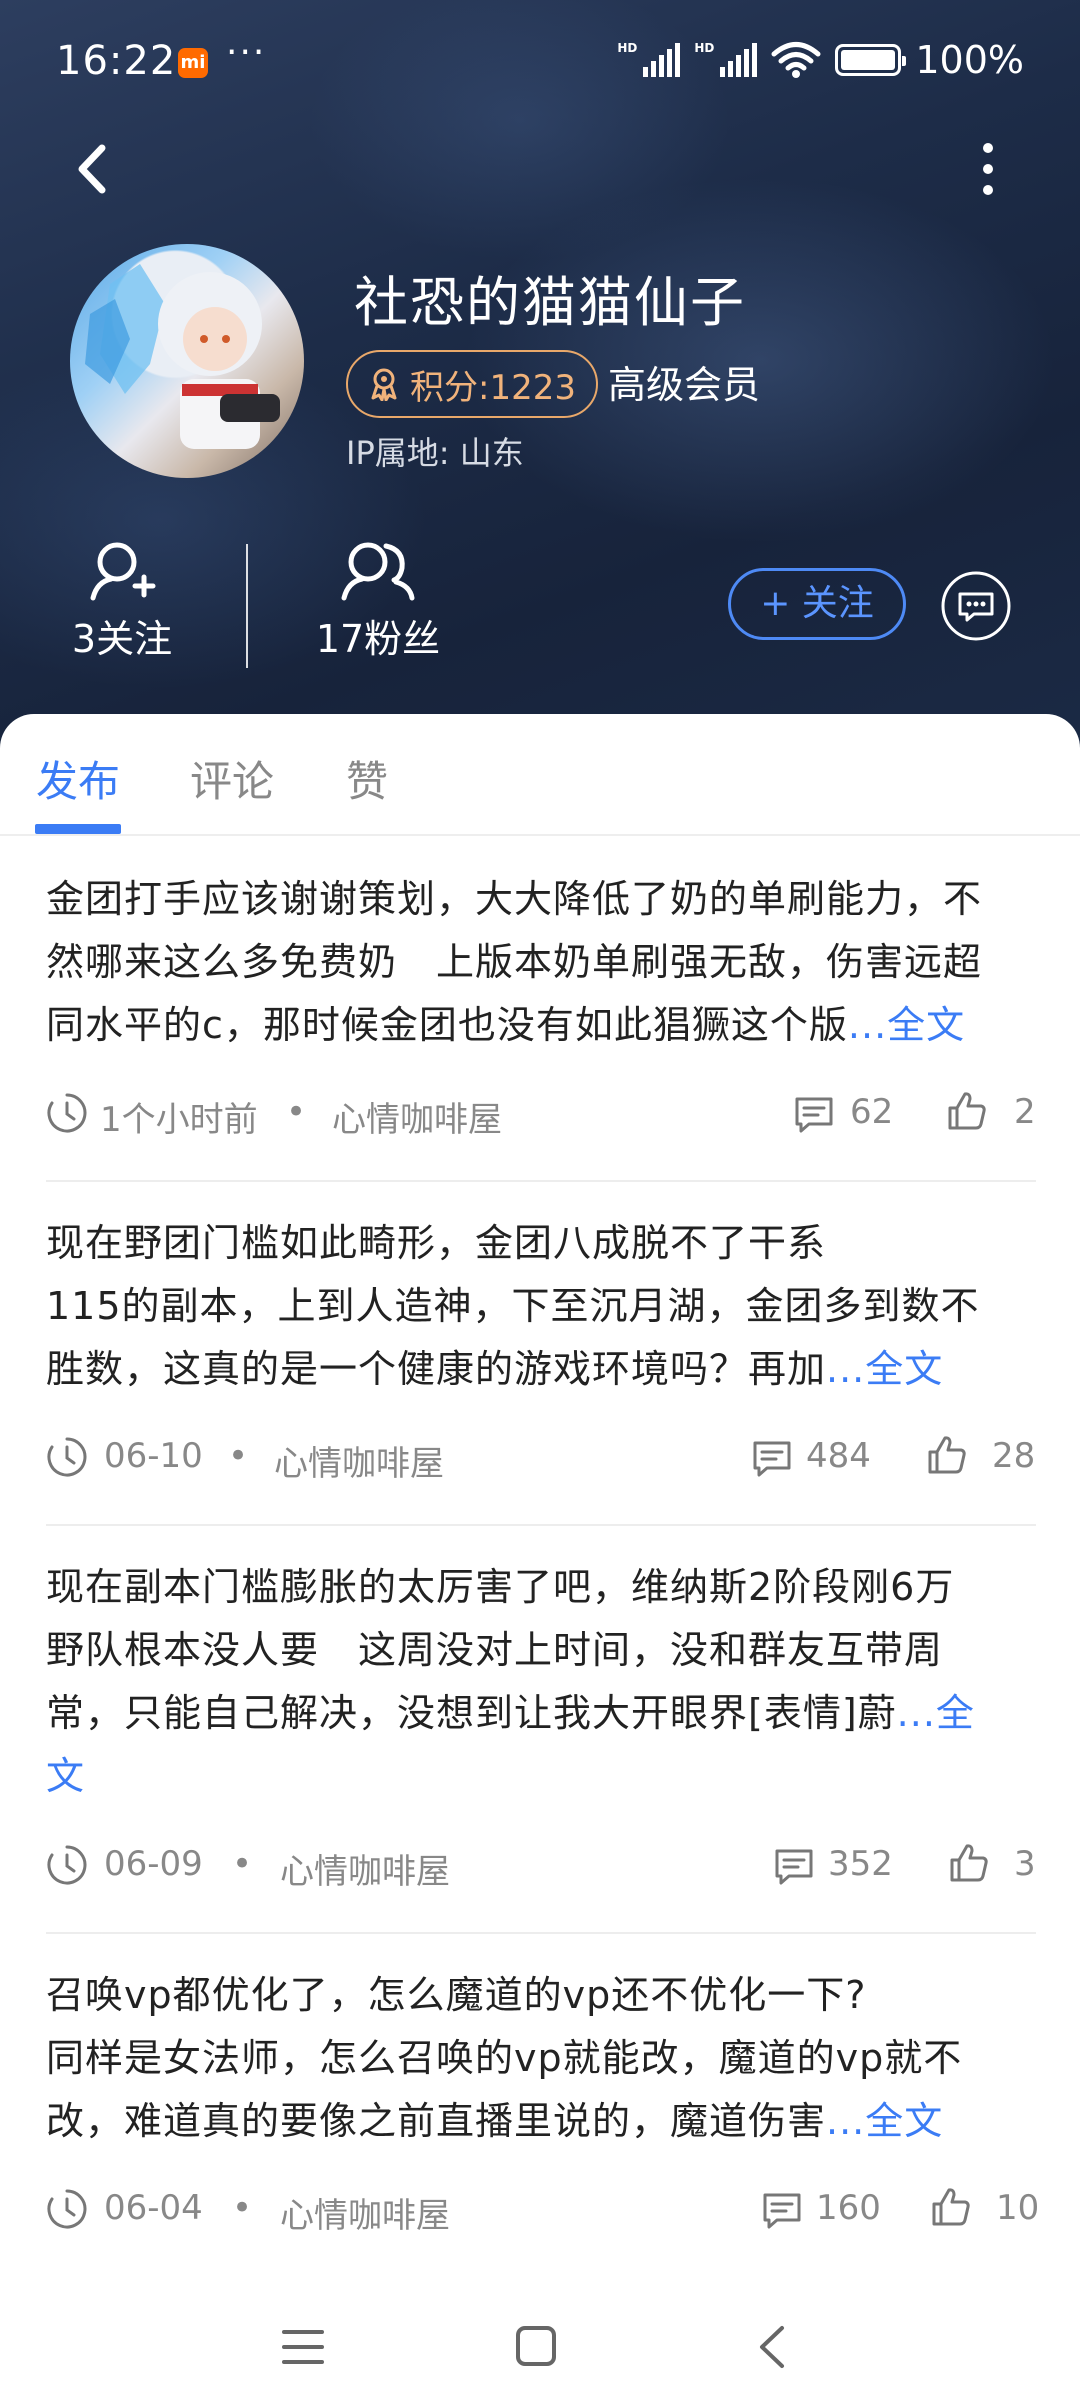 The height and width of the screenshot is (2401, 1080). What do you see at coordinates (536, 2346) in the screenshot?
I see `home-square-icon` at bounding box center [536, 2346].